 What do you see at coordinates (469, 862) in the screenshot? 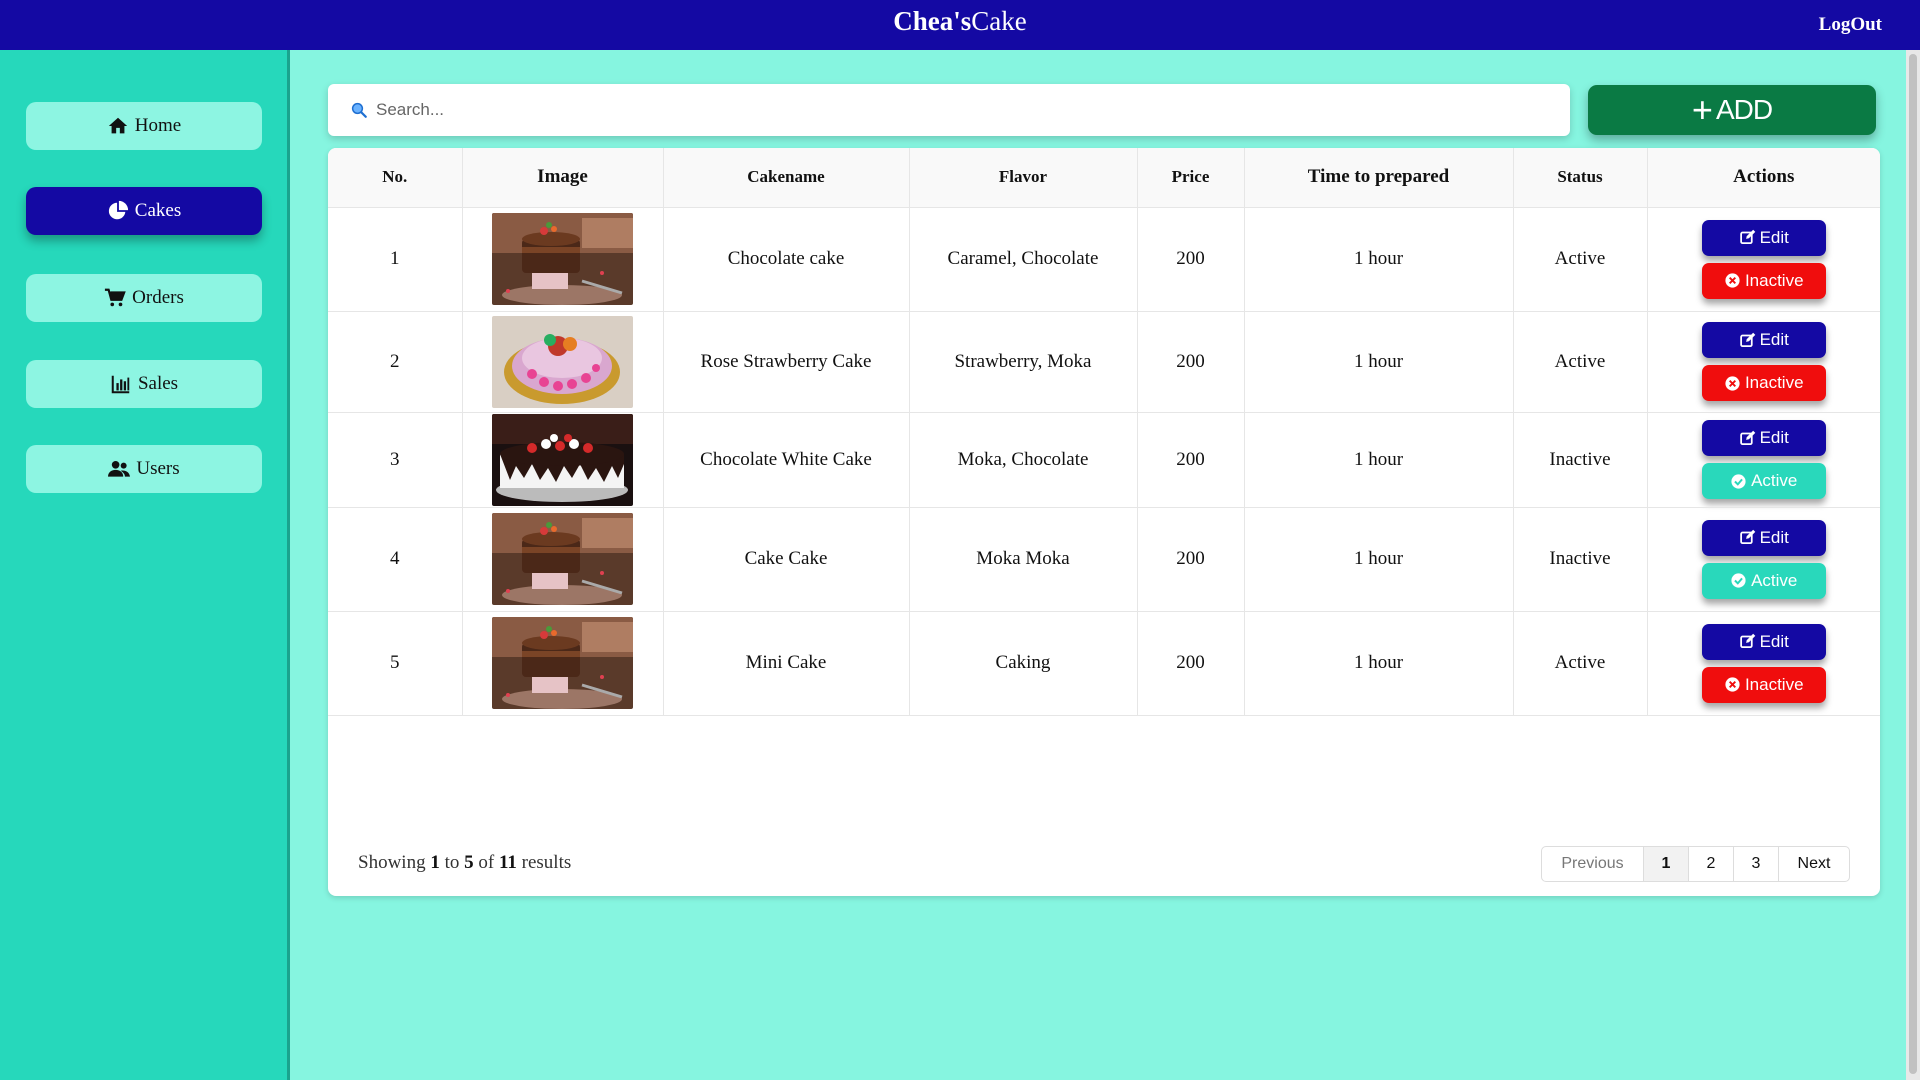
I see `summary-to: 5` at bounding box center [469, 862].